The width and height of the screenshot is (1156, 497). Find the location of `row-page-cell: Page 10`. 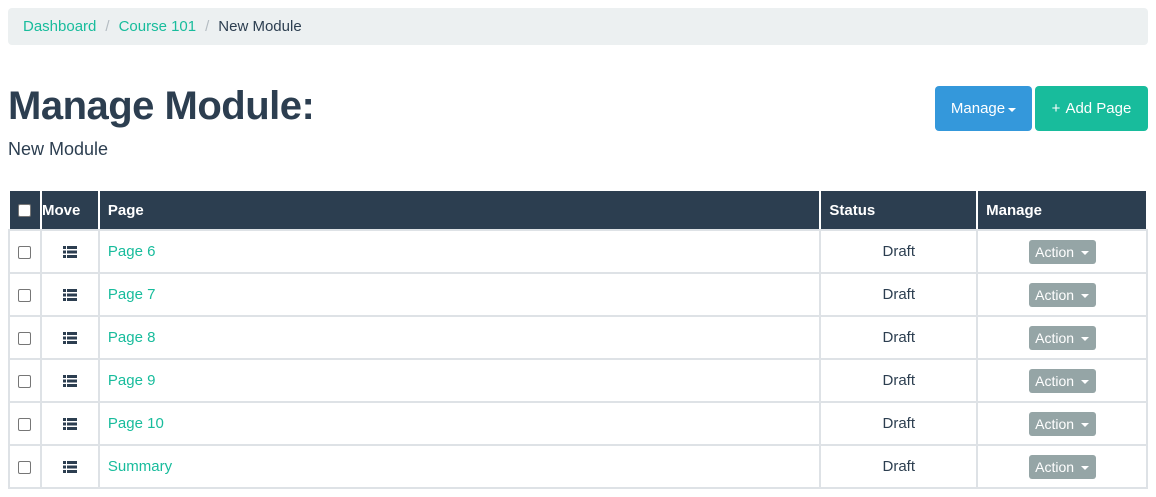

row-page-cell: Page 10 is located at coordinates (459, 423).